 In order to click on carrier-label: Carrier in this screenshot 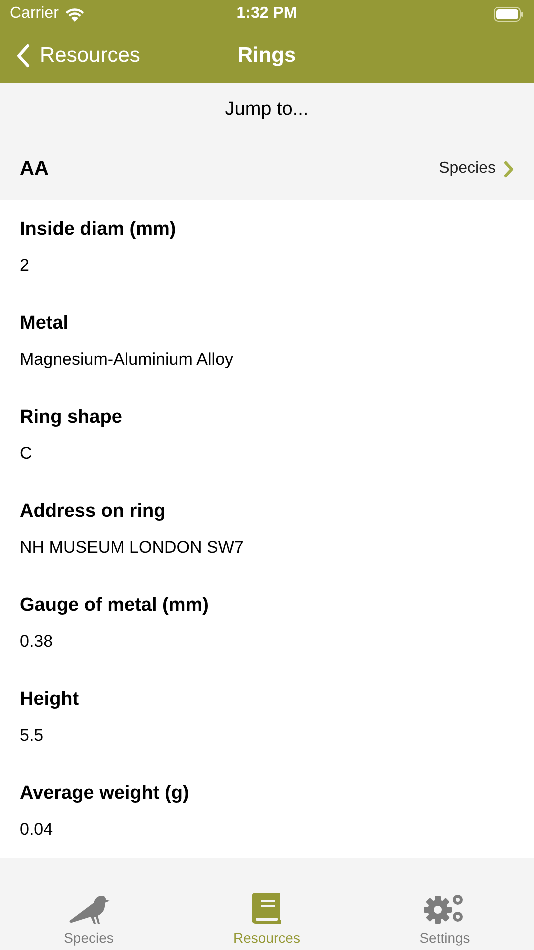, I will do `click(34, 14)`.